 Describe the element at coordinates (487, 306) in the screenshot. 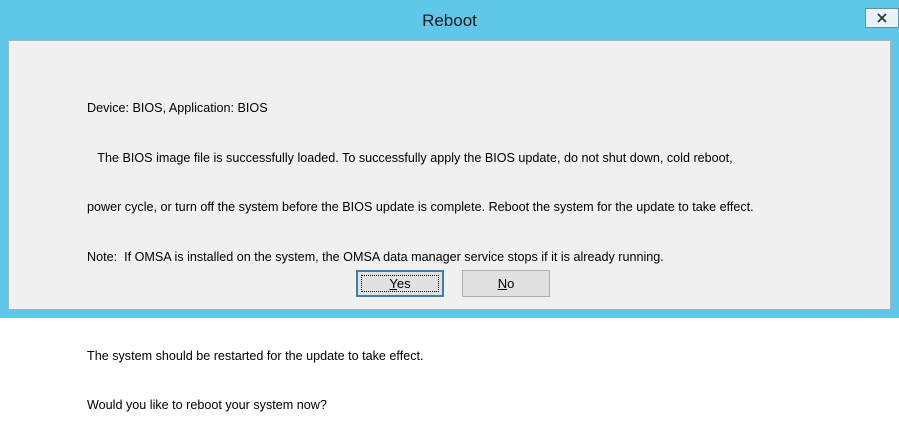

I see `message-line-blank` at that location.